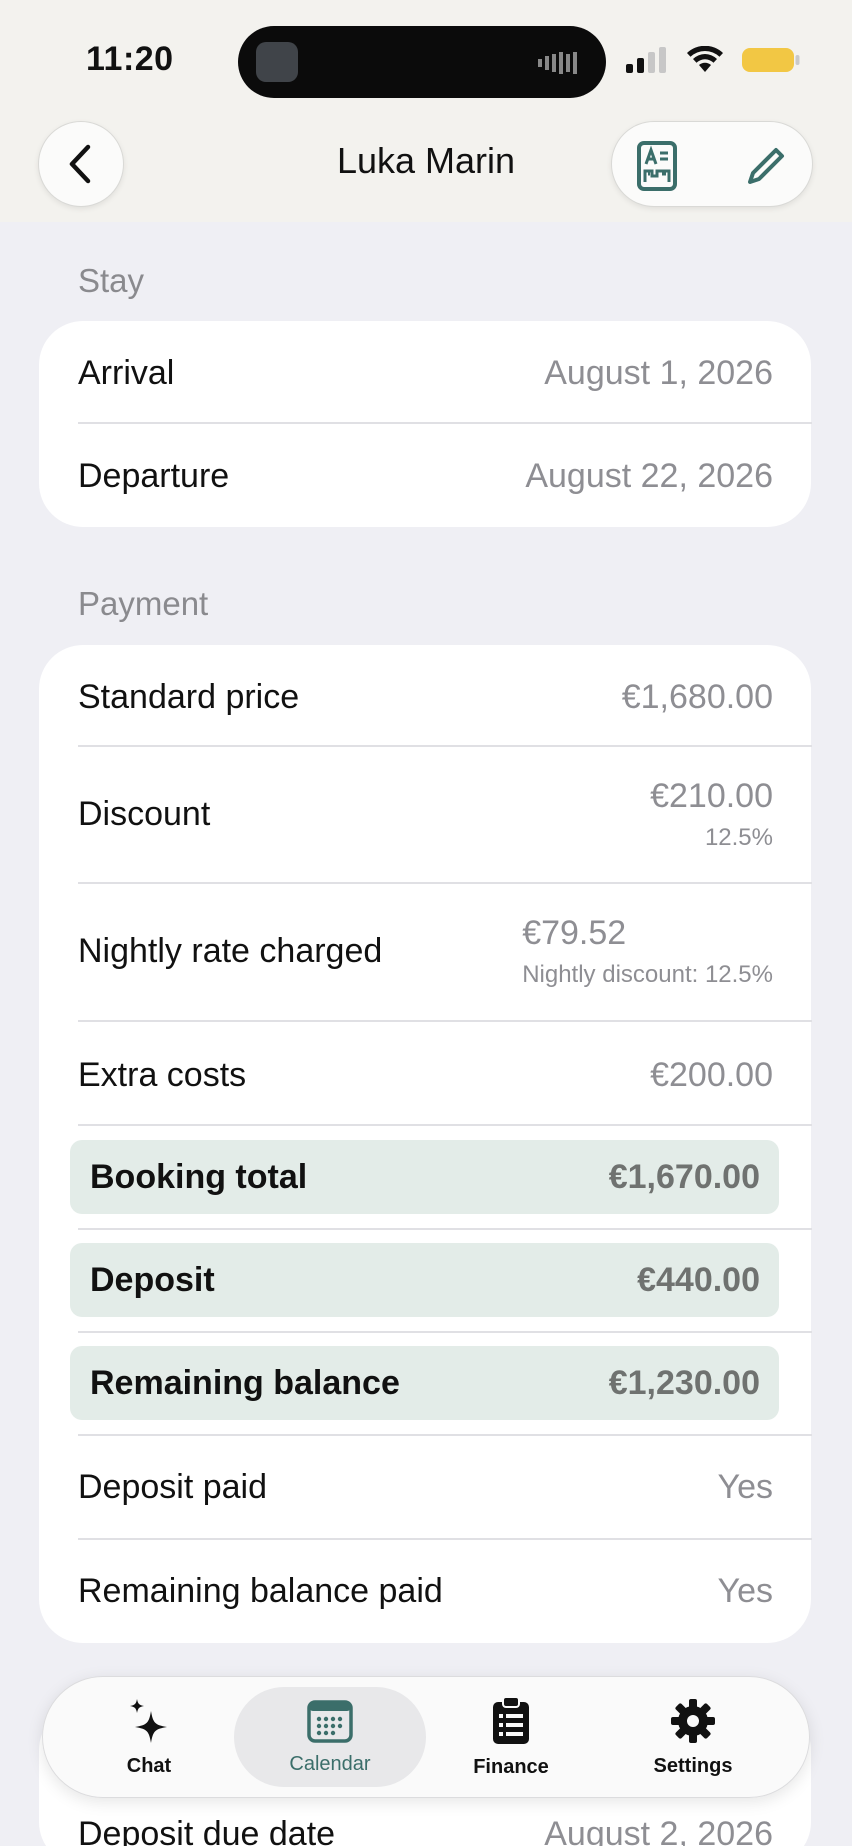  I want to click on row-value-group: €79.52 Nightly discount: 12.5%, so click(647, 951).